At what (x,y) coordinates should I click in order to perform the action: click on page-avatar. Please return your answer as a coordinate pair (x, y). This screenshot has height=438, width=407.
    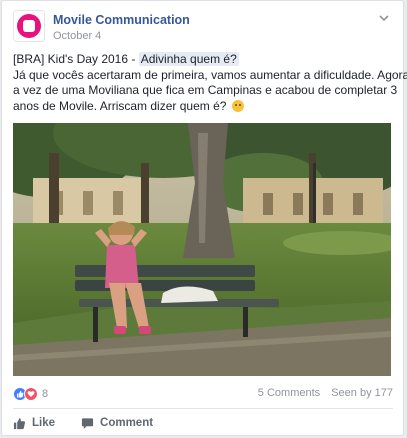
    Looking at the image, I should click on (29, 26).